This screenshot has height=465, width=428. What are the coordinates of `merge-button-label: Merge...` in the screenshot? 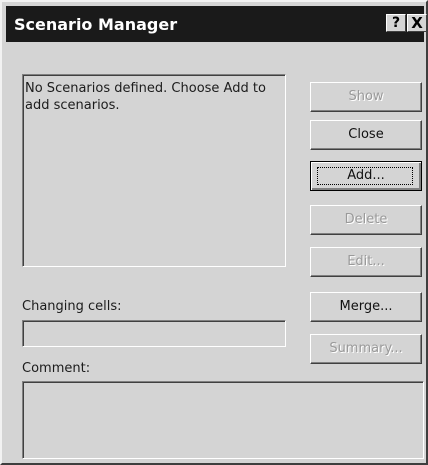 It's located at (366, 306).